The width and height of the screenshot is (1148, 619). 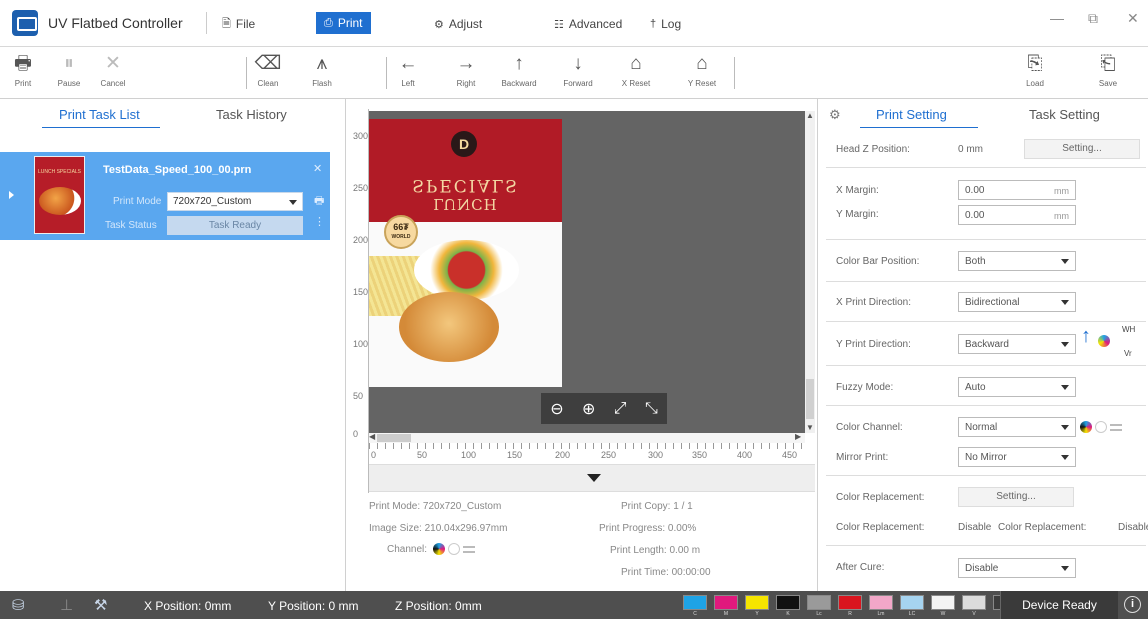 I want to click on unit-label: mm, so click(x=1061, y=216).